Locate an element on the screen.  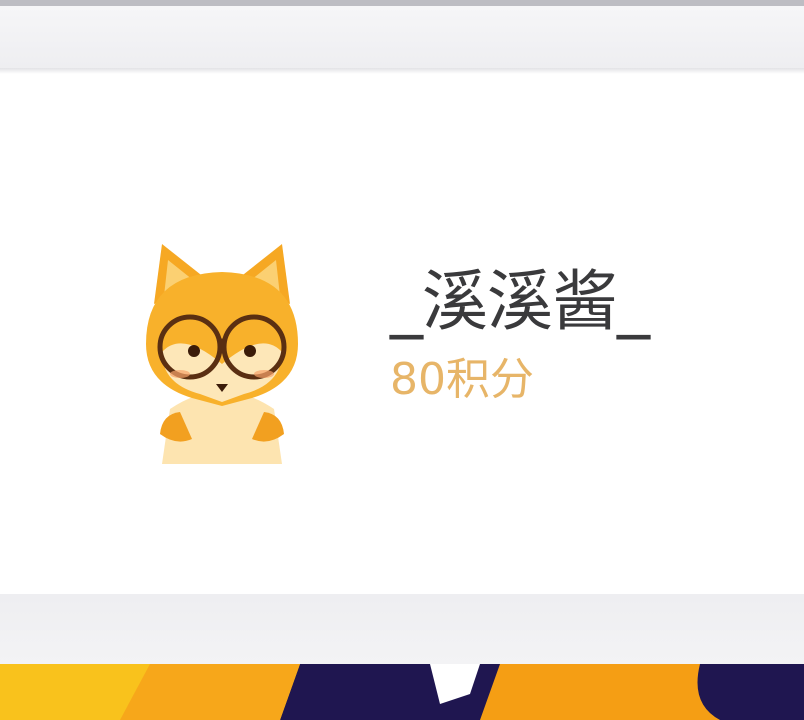
banner-artwork is located at coordinates (402, 692).